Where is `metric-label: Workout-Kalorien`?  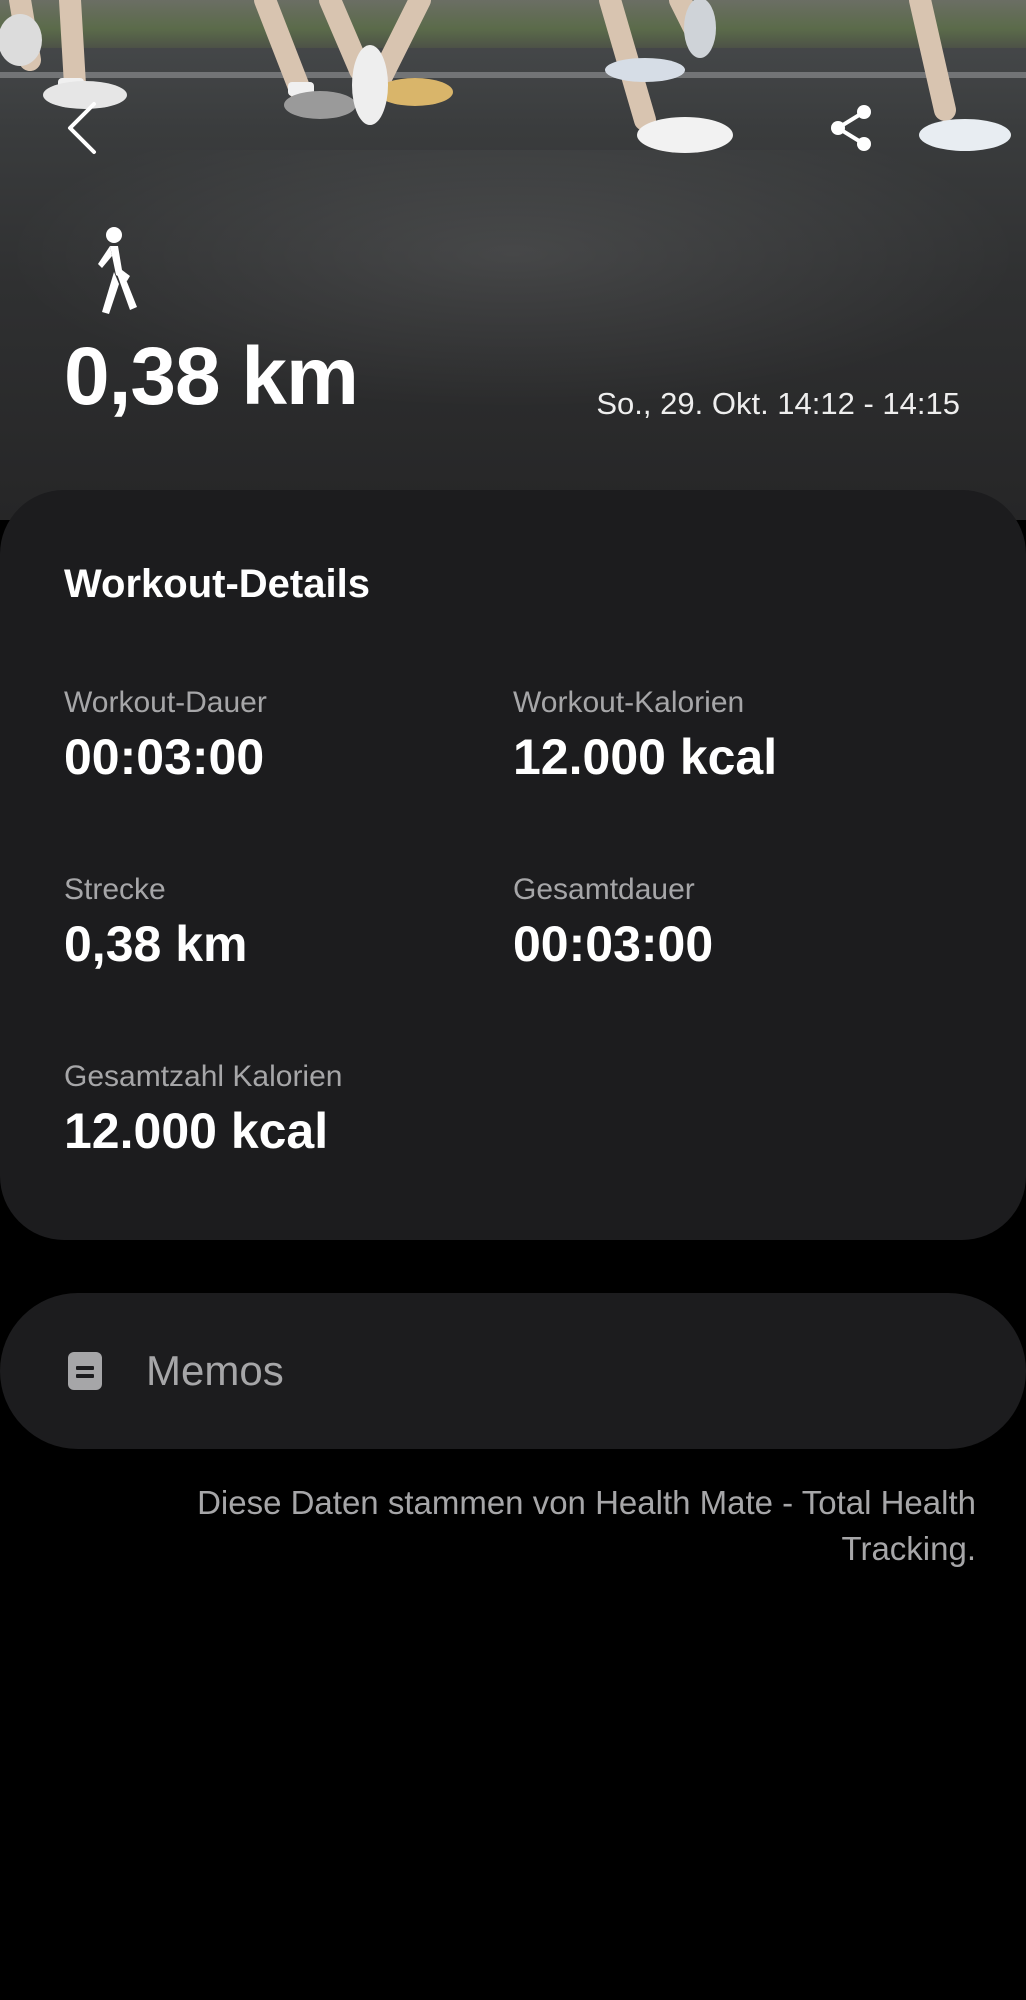
metric-label: Workout-Kalorien is located at coordinates (629, 702).